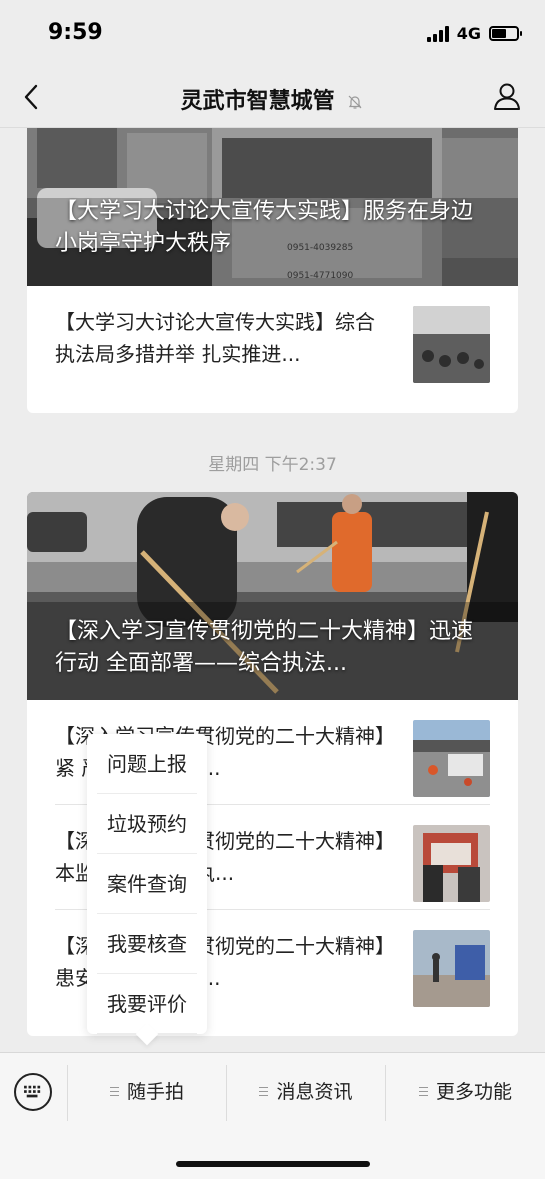 The width and height of the screenshot is (545, 1179). Describe the element at coordinates (314, 1092) in the screenshot. I see `menu-button-label: 消息资讯` at that location.